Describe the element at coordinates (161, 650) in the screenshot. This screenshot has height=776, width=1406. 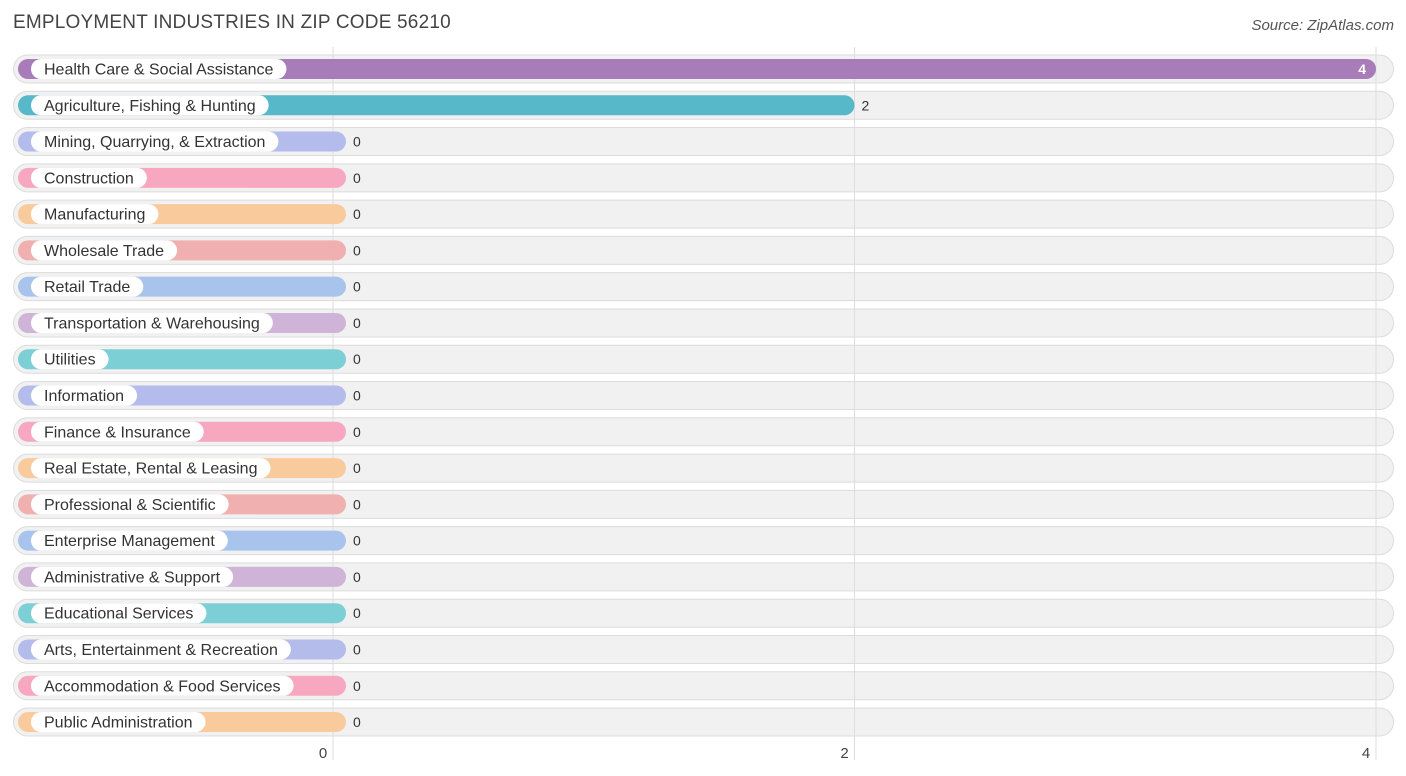
I see `category-label: Arts, Entertainment & Recreation` at that location.